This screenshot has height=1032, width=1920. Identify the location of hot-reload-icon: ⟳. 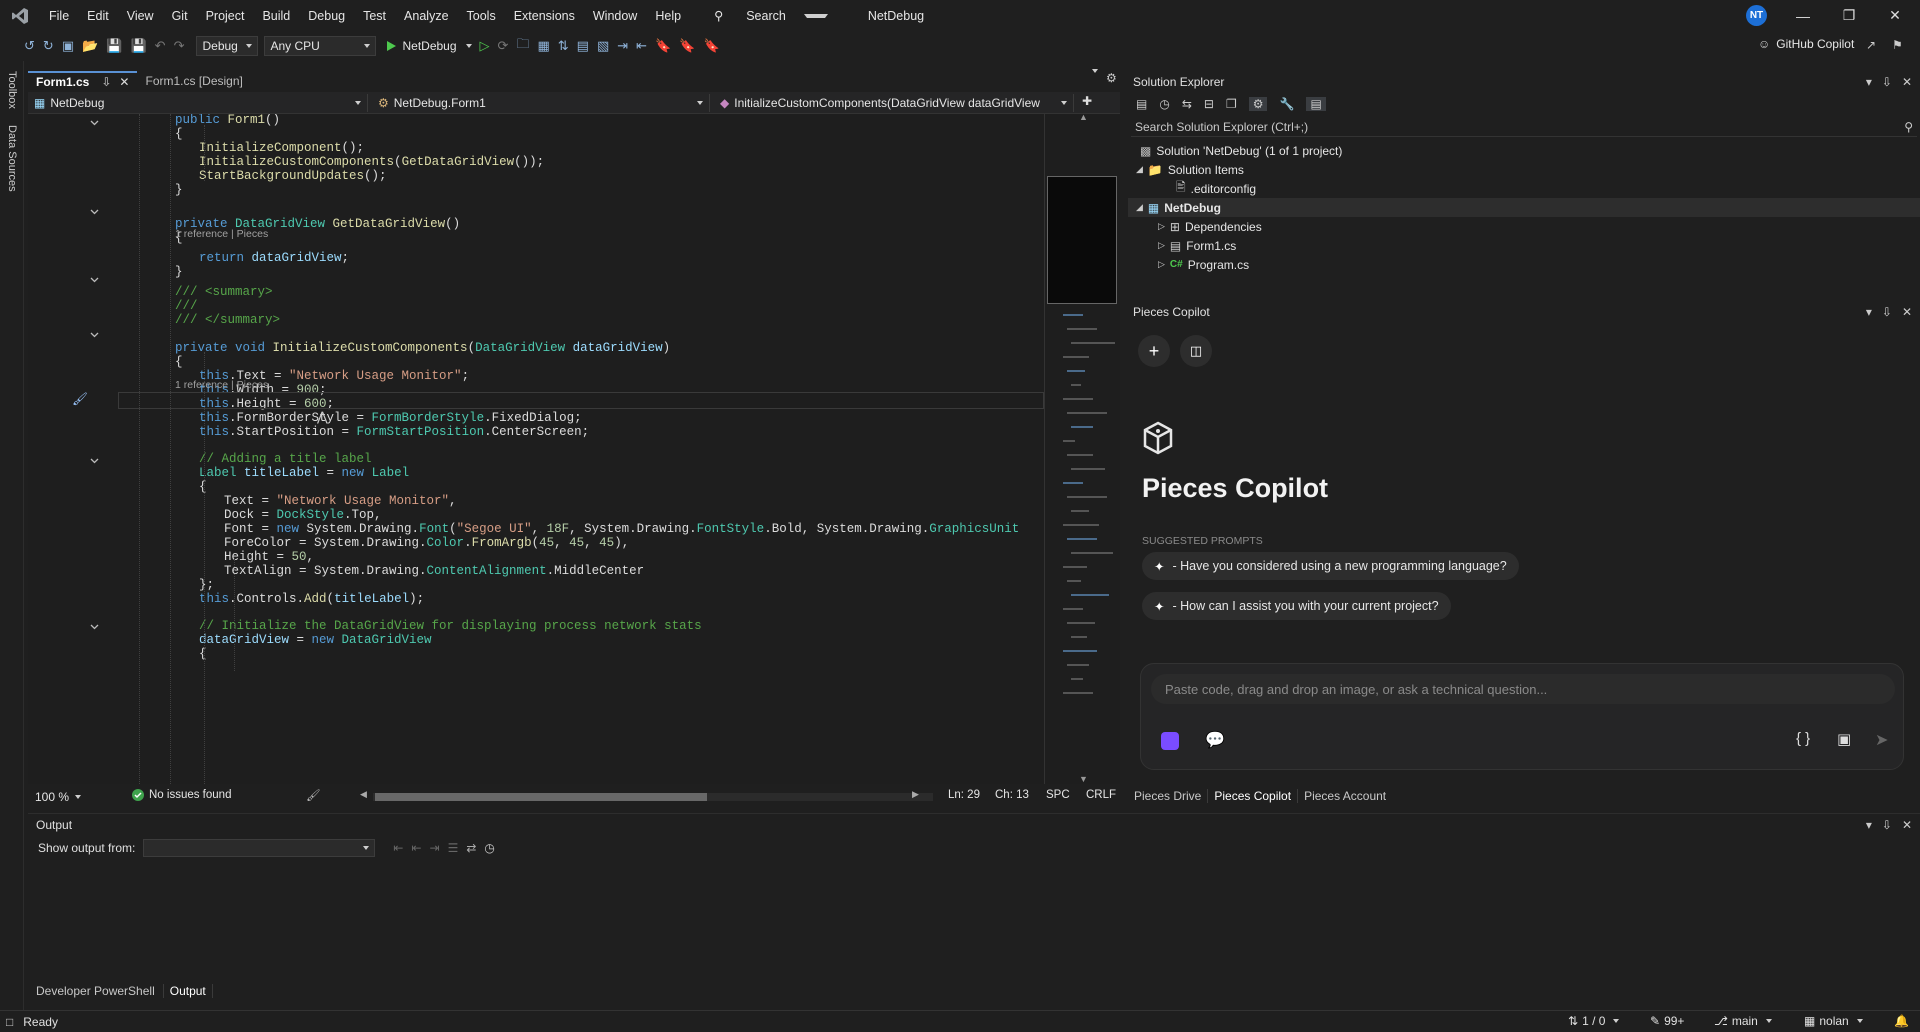
(503, 46).